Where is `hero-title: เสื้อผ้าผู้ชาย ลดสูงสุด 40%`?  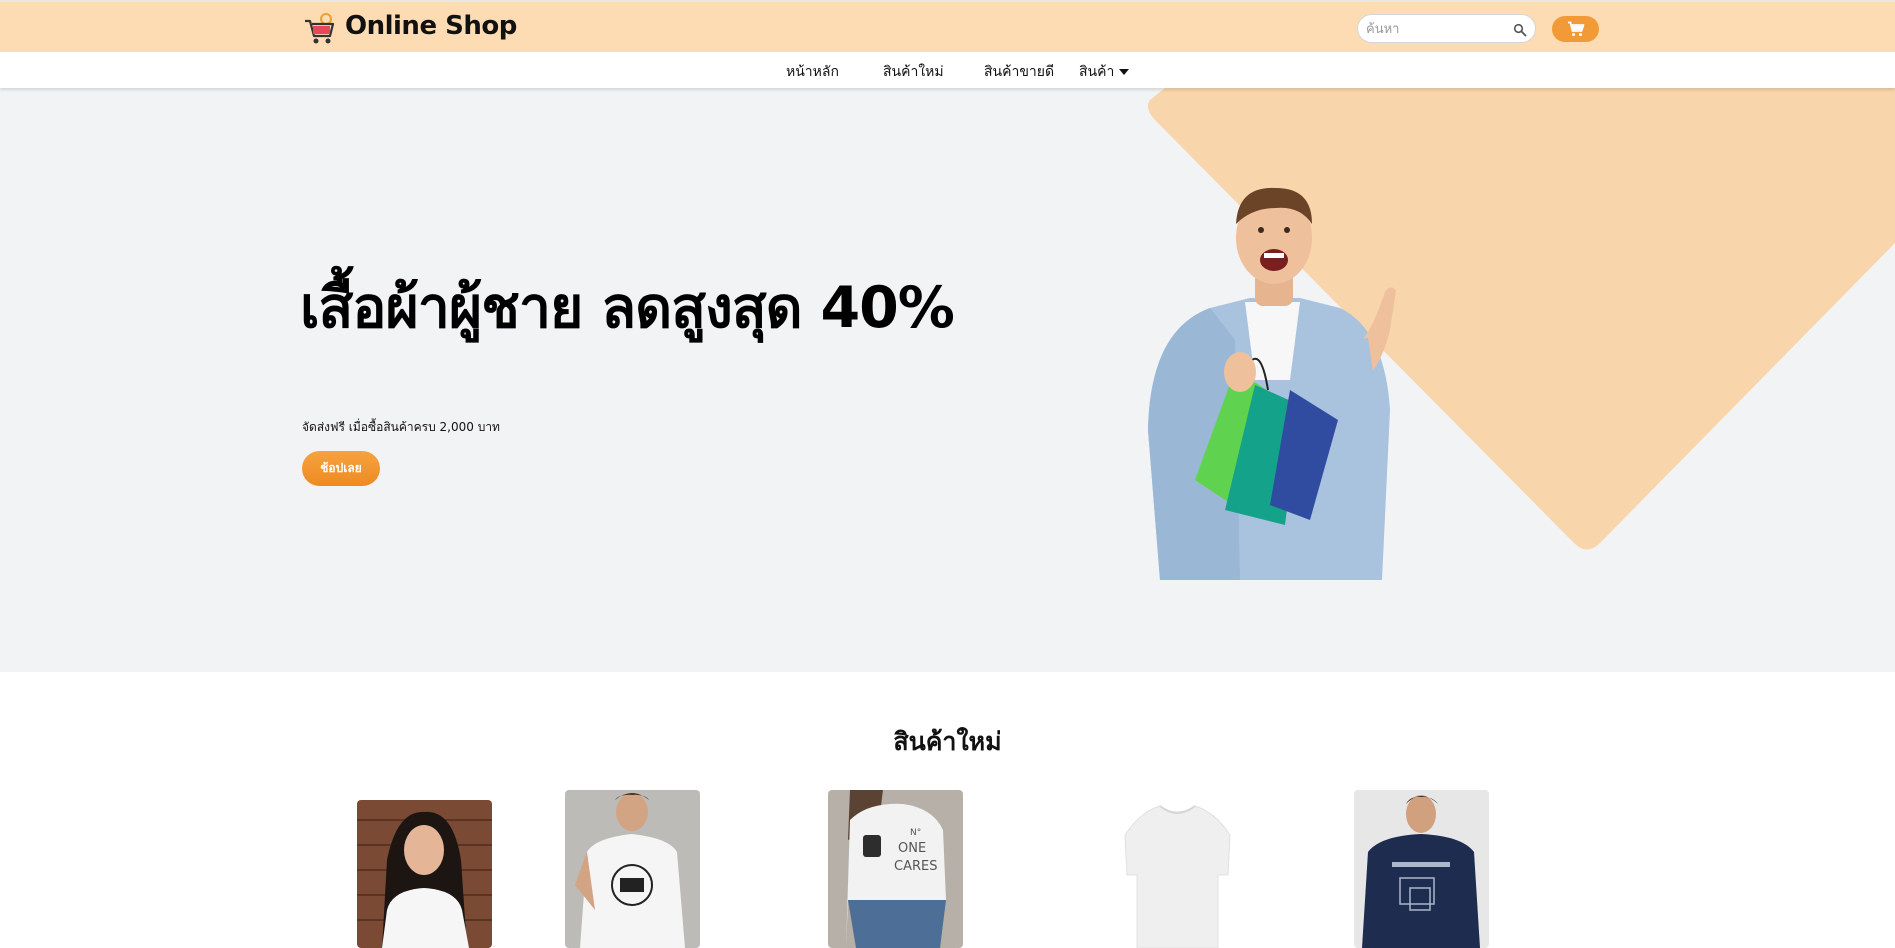 hero-title: เสื้อผ้าผู้ชาย ลดสูงสุด 40% is located at coordinates (627, 308).